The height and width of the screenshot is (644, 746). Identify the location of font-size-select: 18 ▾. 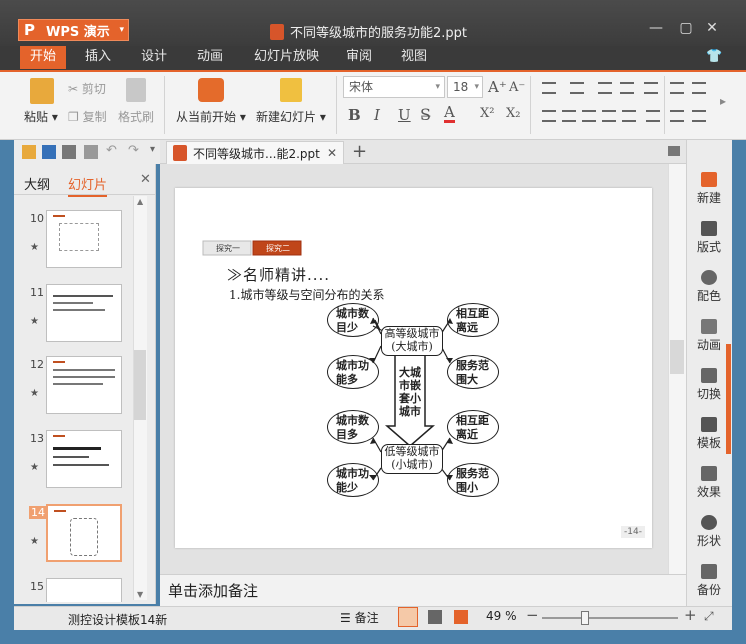
(465, 87).